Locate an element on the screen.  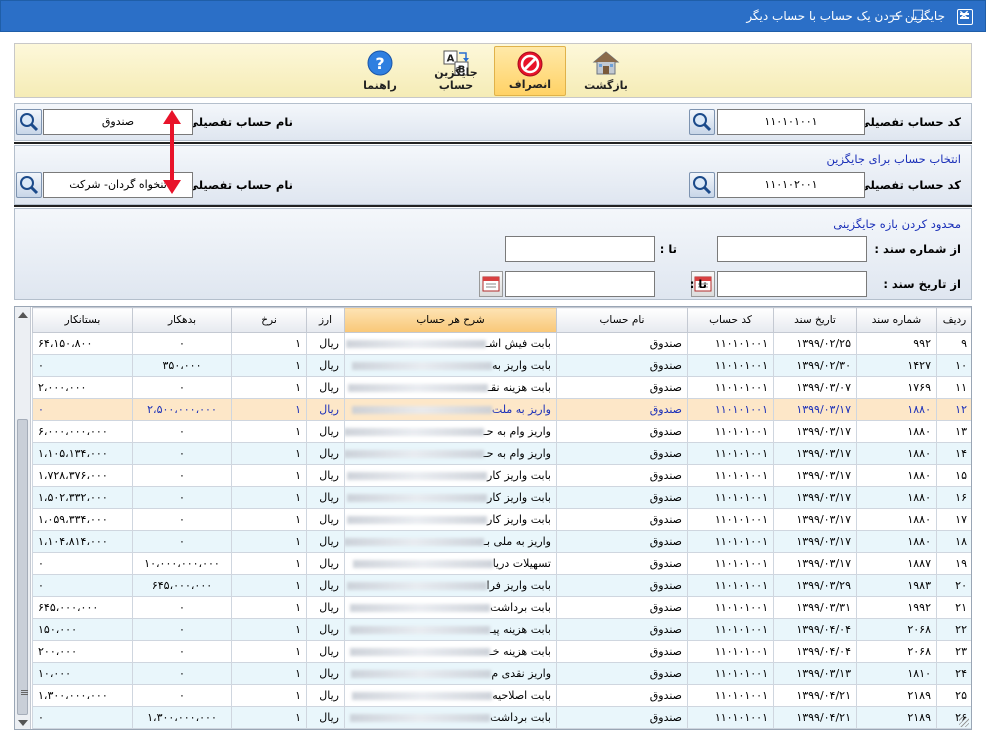
target-code-input: ۱۱۰۱۰۲۰۰۱ is located at coordinates (791, 185).